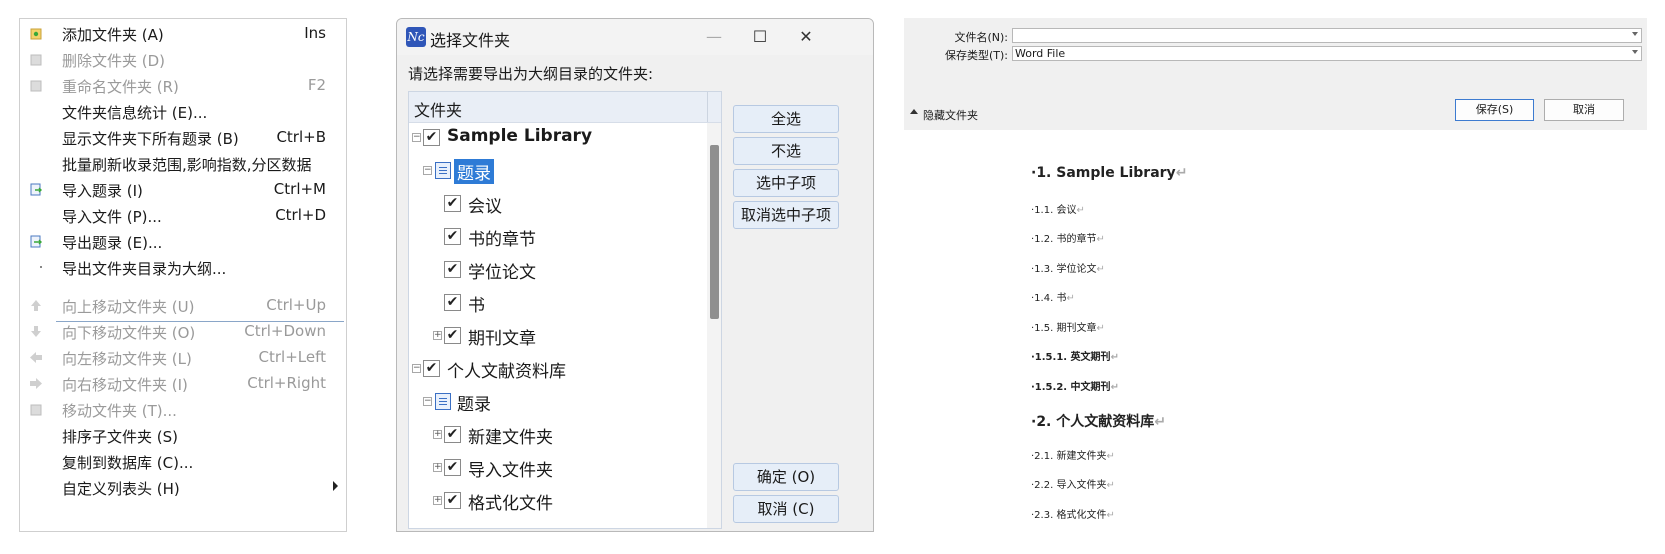  I want to click on menu-item-import-file: 导入文件 (P)... Ctrl+D, so click(183, 215).